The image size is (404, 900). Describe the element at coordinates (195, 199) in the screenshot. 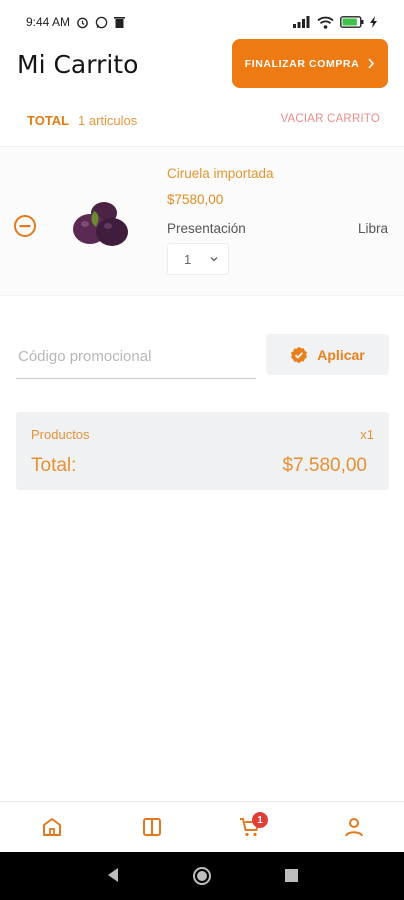

I see `product-price: $7580,00` at that location.